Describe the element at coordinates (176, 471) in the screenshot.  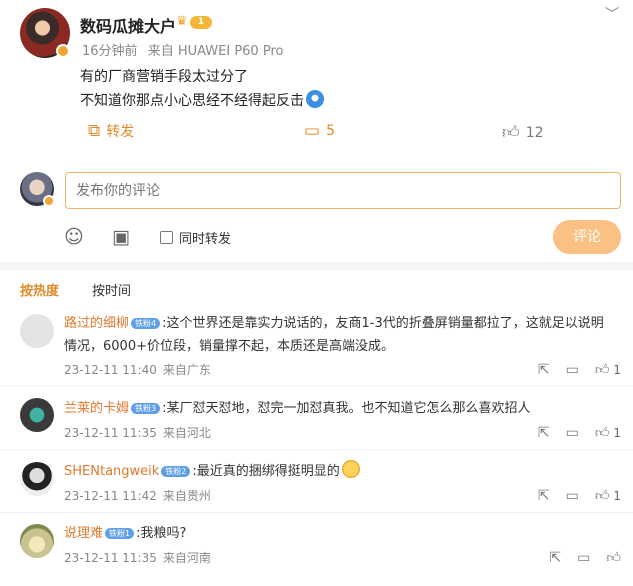
I see `fan-tag: 铁粉2` at that location.